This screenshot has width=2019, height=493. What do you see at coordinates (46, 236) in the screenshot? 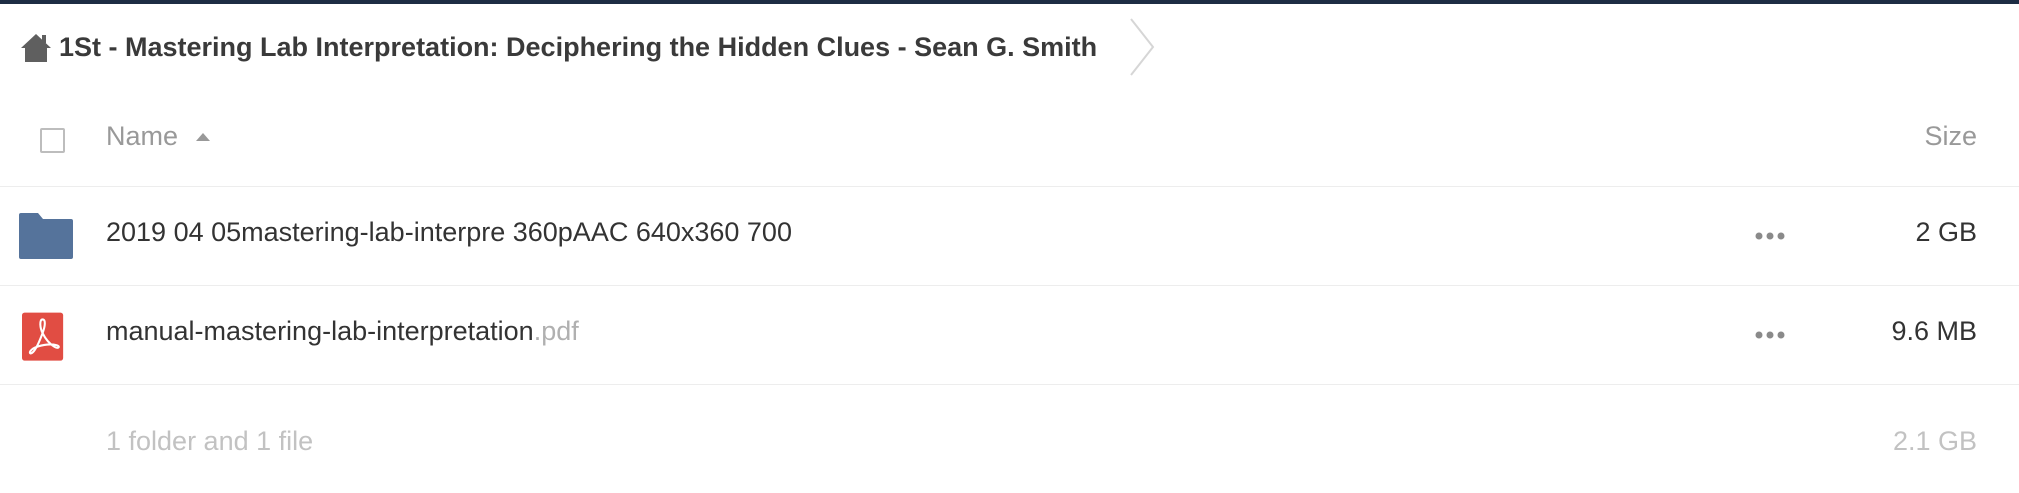
I see `folder-icon` at bounding box center [46, 236].